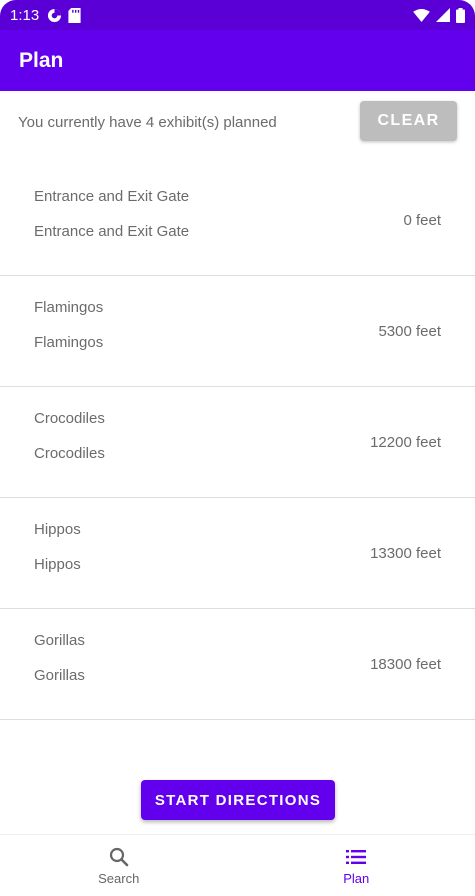 This screenshot has width=475, height=896. I want to click on exhibit-name: Entrance and Exit Gate, so click(112, 196).